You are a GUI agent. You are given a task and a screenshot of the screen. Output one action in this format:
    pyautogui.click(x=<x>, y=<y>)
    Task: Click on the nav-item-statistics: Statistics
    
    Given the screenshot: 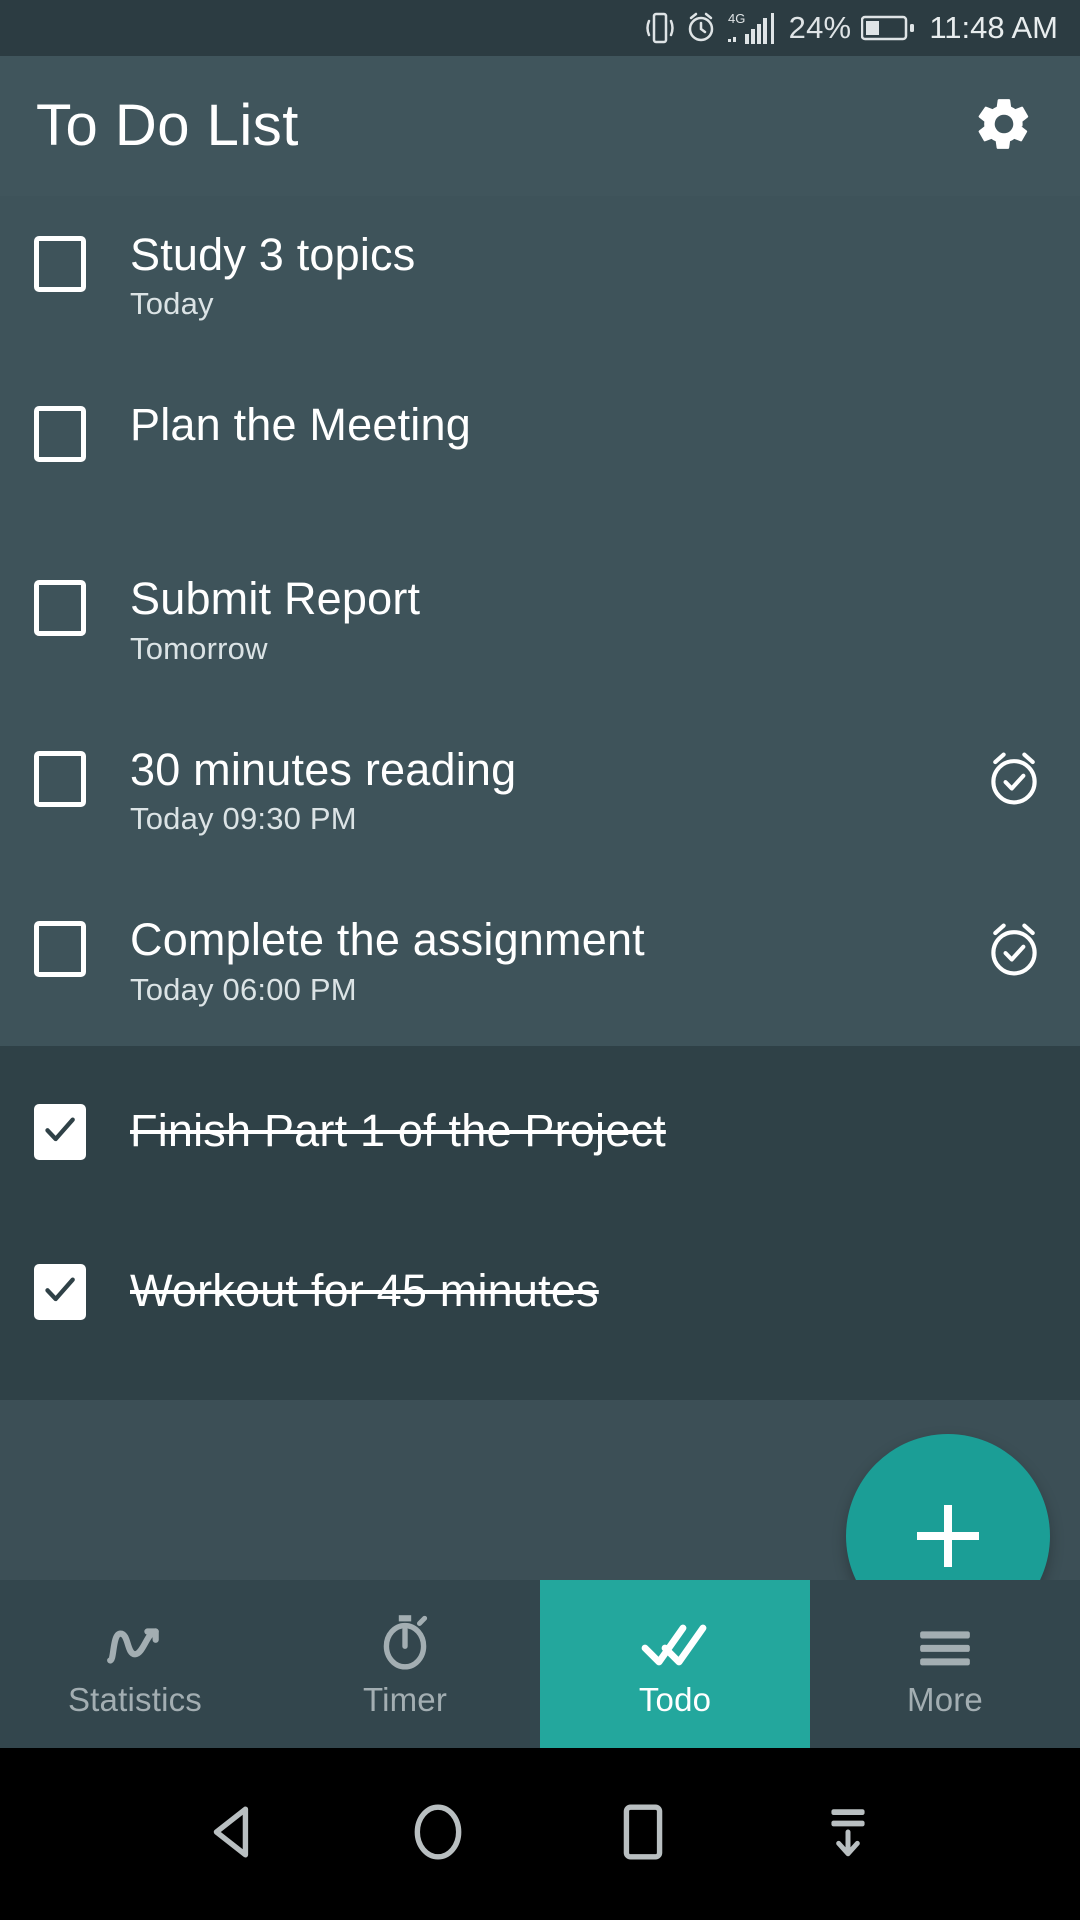 What is the action you would take?
    pyautogui.click(x=135, y=1664)
    